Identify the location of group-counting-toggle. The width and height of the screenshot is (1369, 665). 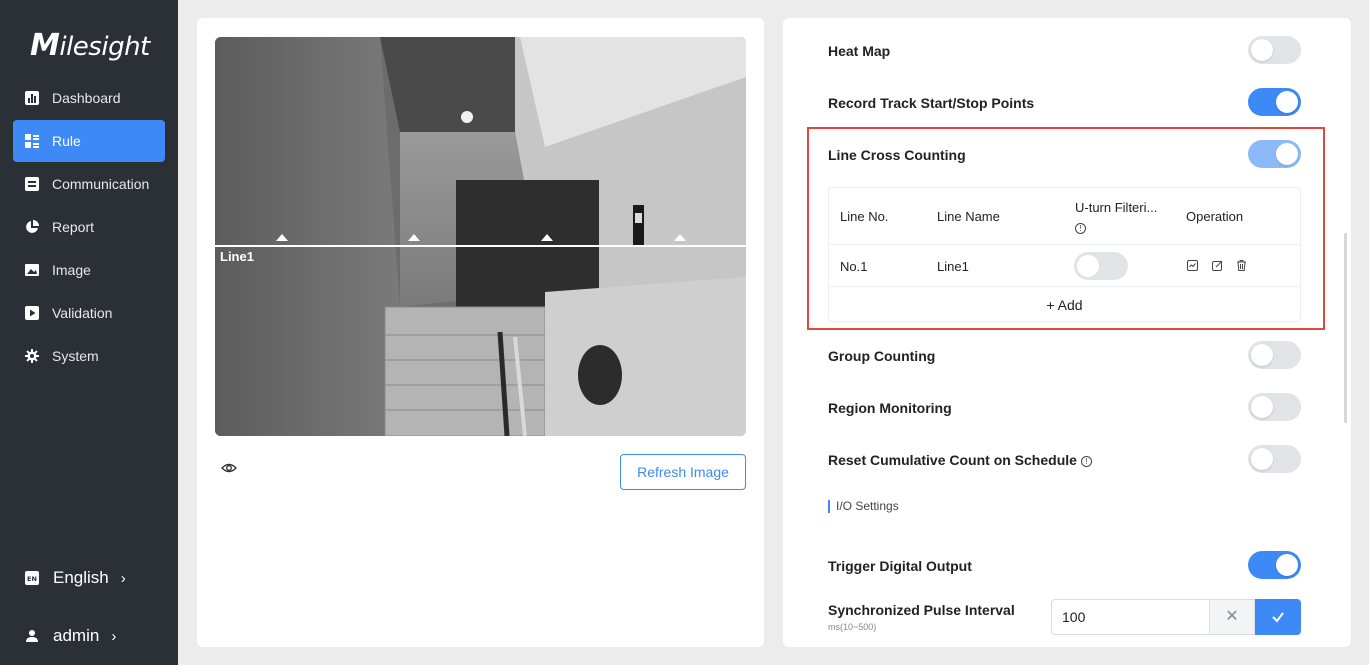
(1274, 355).